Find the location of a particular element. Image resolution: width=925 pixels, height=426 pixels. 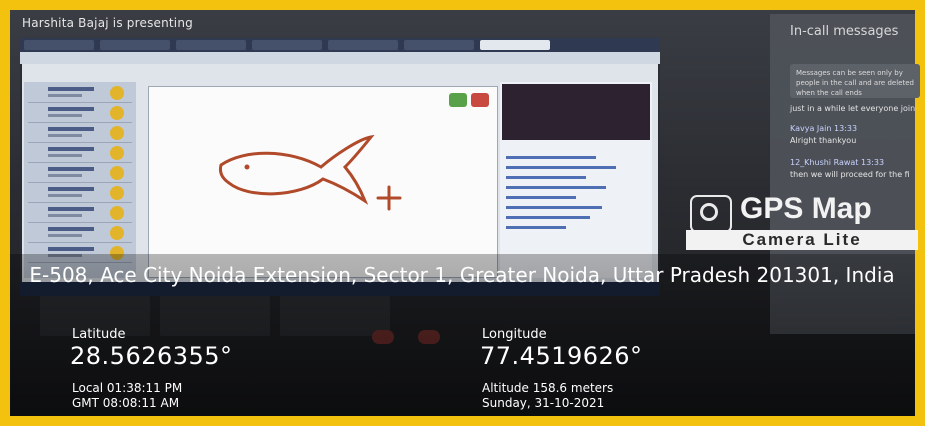

incall-title: In-call messages is located at coordinates (844, 31).